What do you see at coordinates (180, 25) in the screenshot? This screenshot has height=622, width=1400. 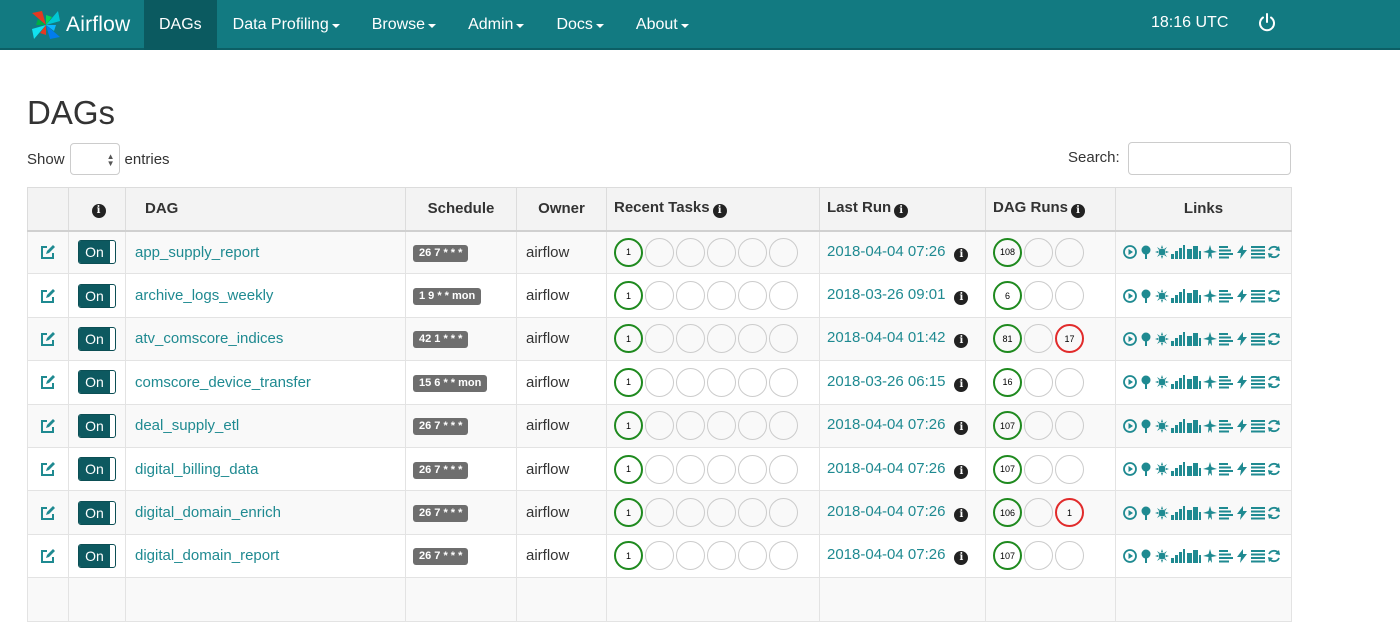 I see `nav-dags: DAGs` at bounding box center [180, 25].